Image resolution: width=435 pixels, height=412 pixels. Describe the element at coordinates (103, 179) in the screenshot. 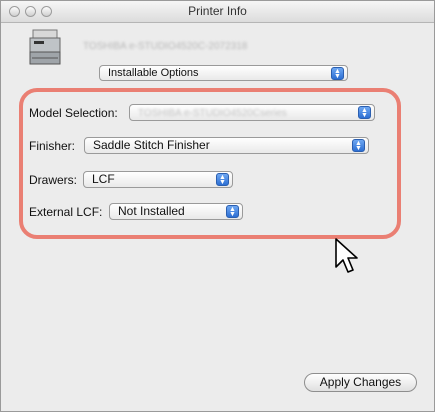

I see `drawers-value: LCF` at that location.